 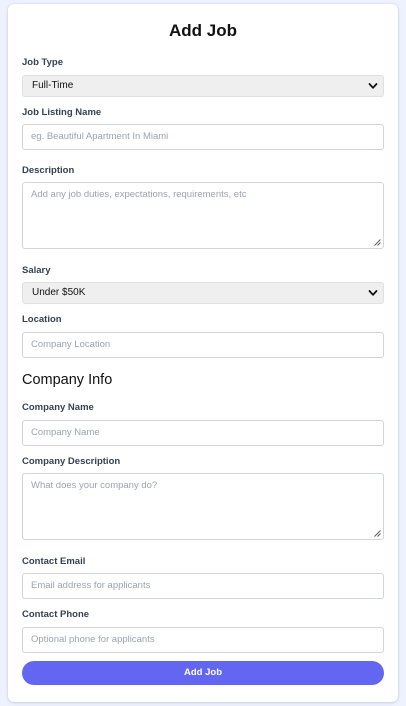 I want to click on salary-value: Under $50K, so click(x=59, y=292).